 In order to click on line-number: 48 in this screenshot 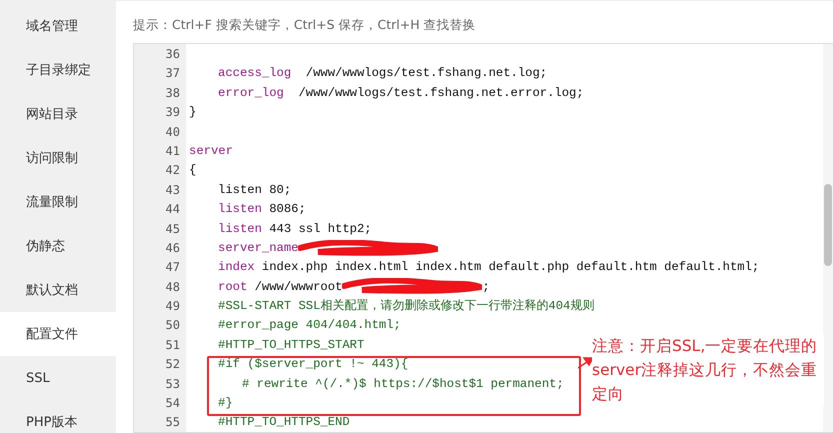, I will do `click(172, 287)`.